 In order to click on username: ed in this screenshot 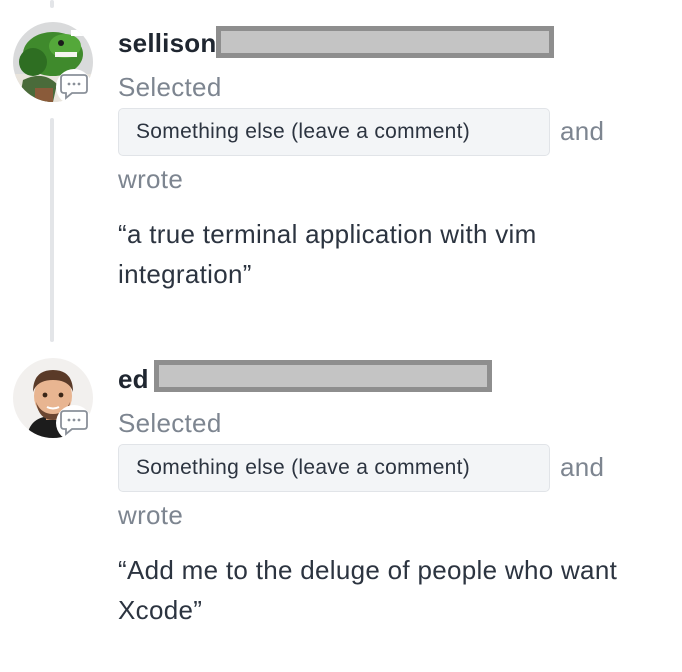, I will do `click(133, 379)`.